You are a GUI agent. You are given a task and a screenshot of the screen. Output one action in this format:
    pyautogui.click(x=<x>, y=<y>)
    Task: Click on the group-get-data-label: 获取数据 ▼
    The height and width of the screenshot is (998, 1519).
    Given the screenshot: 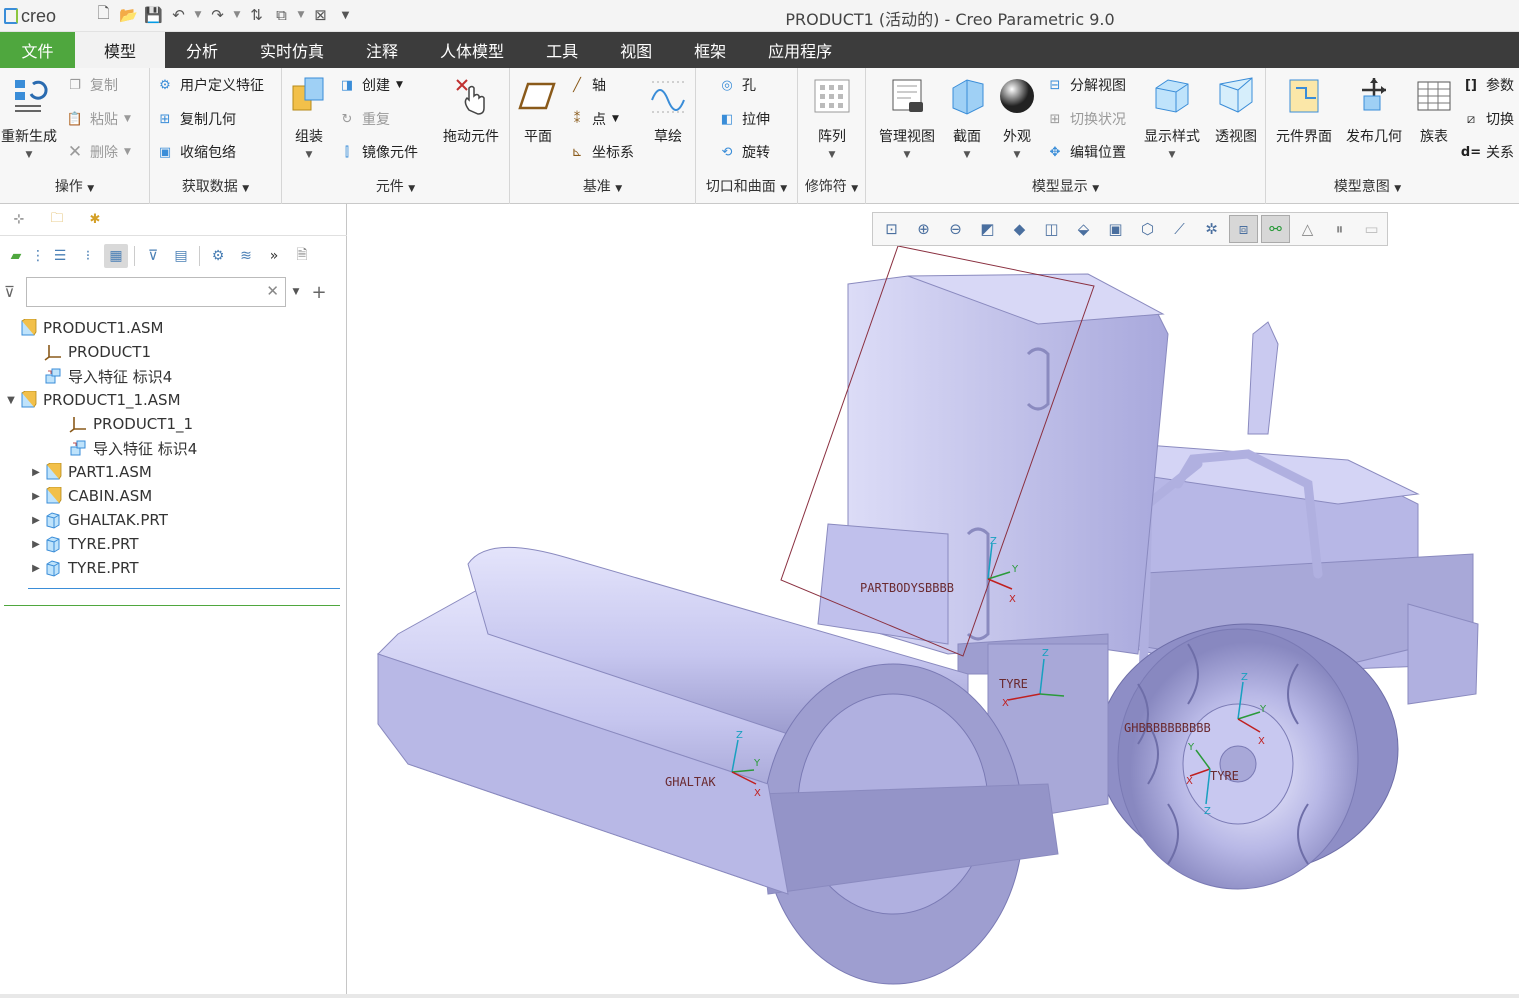 What is the action you would take?
    pyautogui.click(x=215, y=186)
    